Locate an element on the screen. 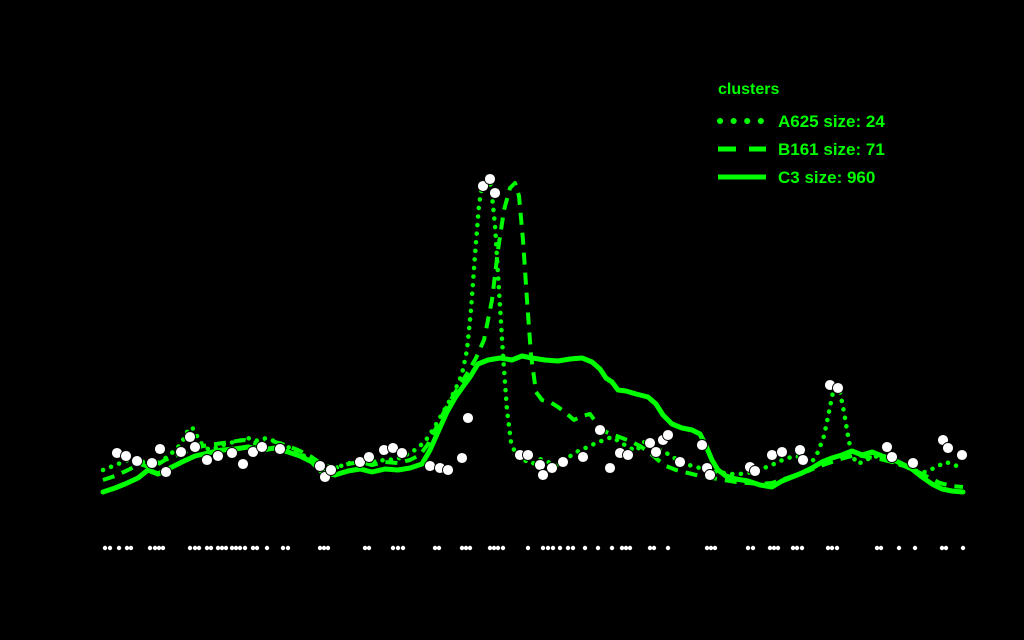  legend-label-b161: B161 size: 71 is located at coordinates (831, 149).